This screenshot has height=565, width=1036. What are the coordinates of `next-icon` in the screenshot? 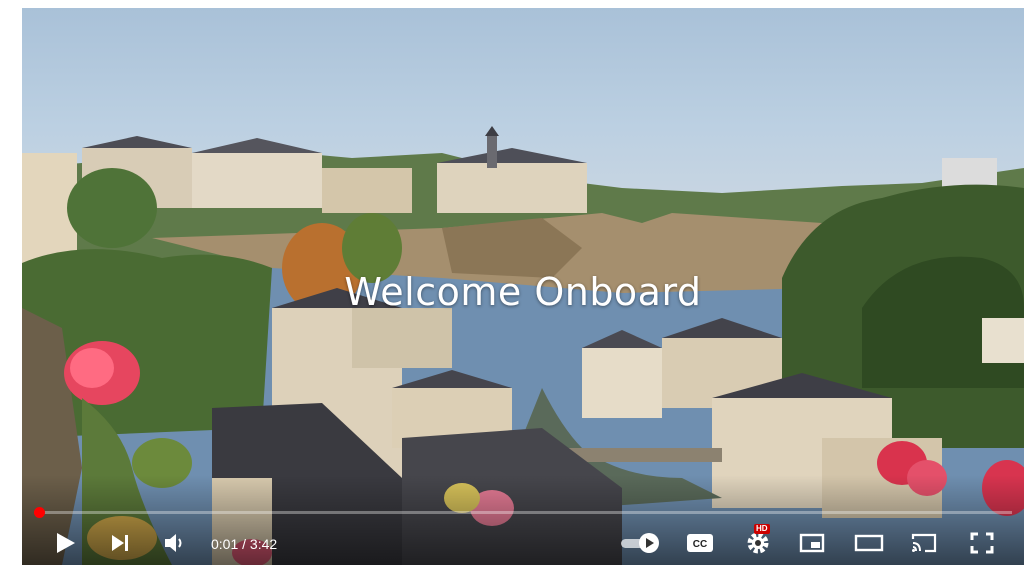 It's located at (120, 543).